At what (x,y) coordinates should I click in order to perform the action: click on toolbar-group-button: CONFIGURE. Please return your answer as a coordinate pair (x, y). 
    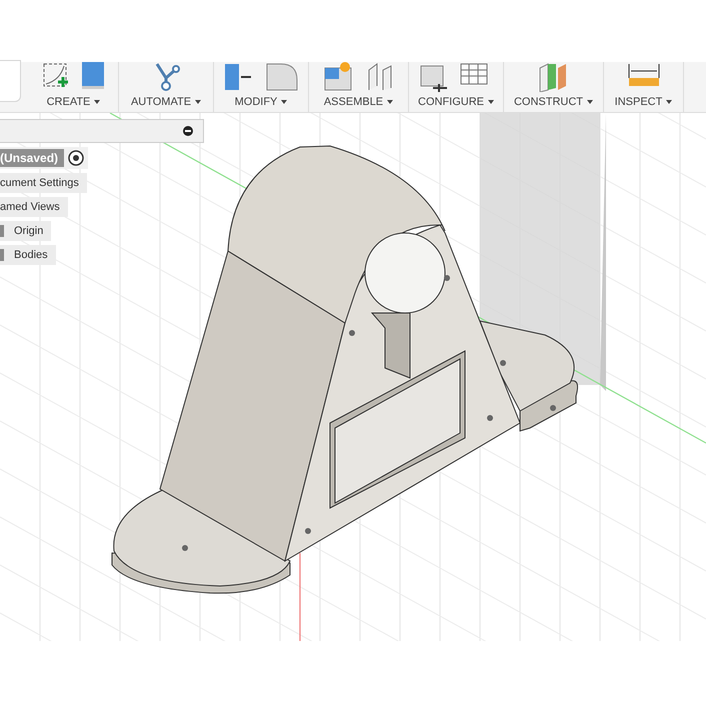
    Looking at the image, I should click on (456, 87).